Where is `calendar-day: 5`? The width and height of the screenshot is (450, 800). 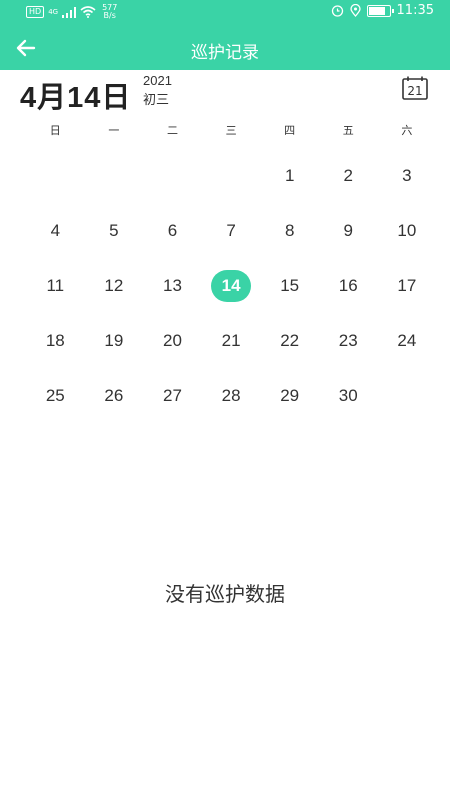 calendar-day: 5 is located at coordinates (114, 230).